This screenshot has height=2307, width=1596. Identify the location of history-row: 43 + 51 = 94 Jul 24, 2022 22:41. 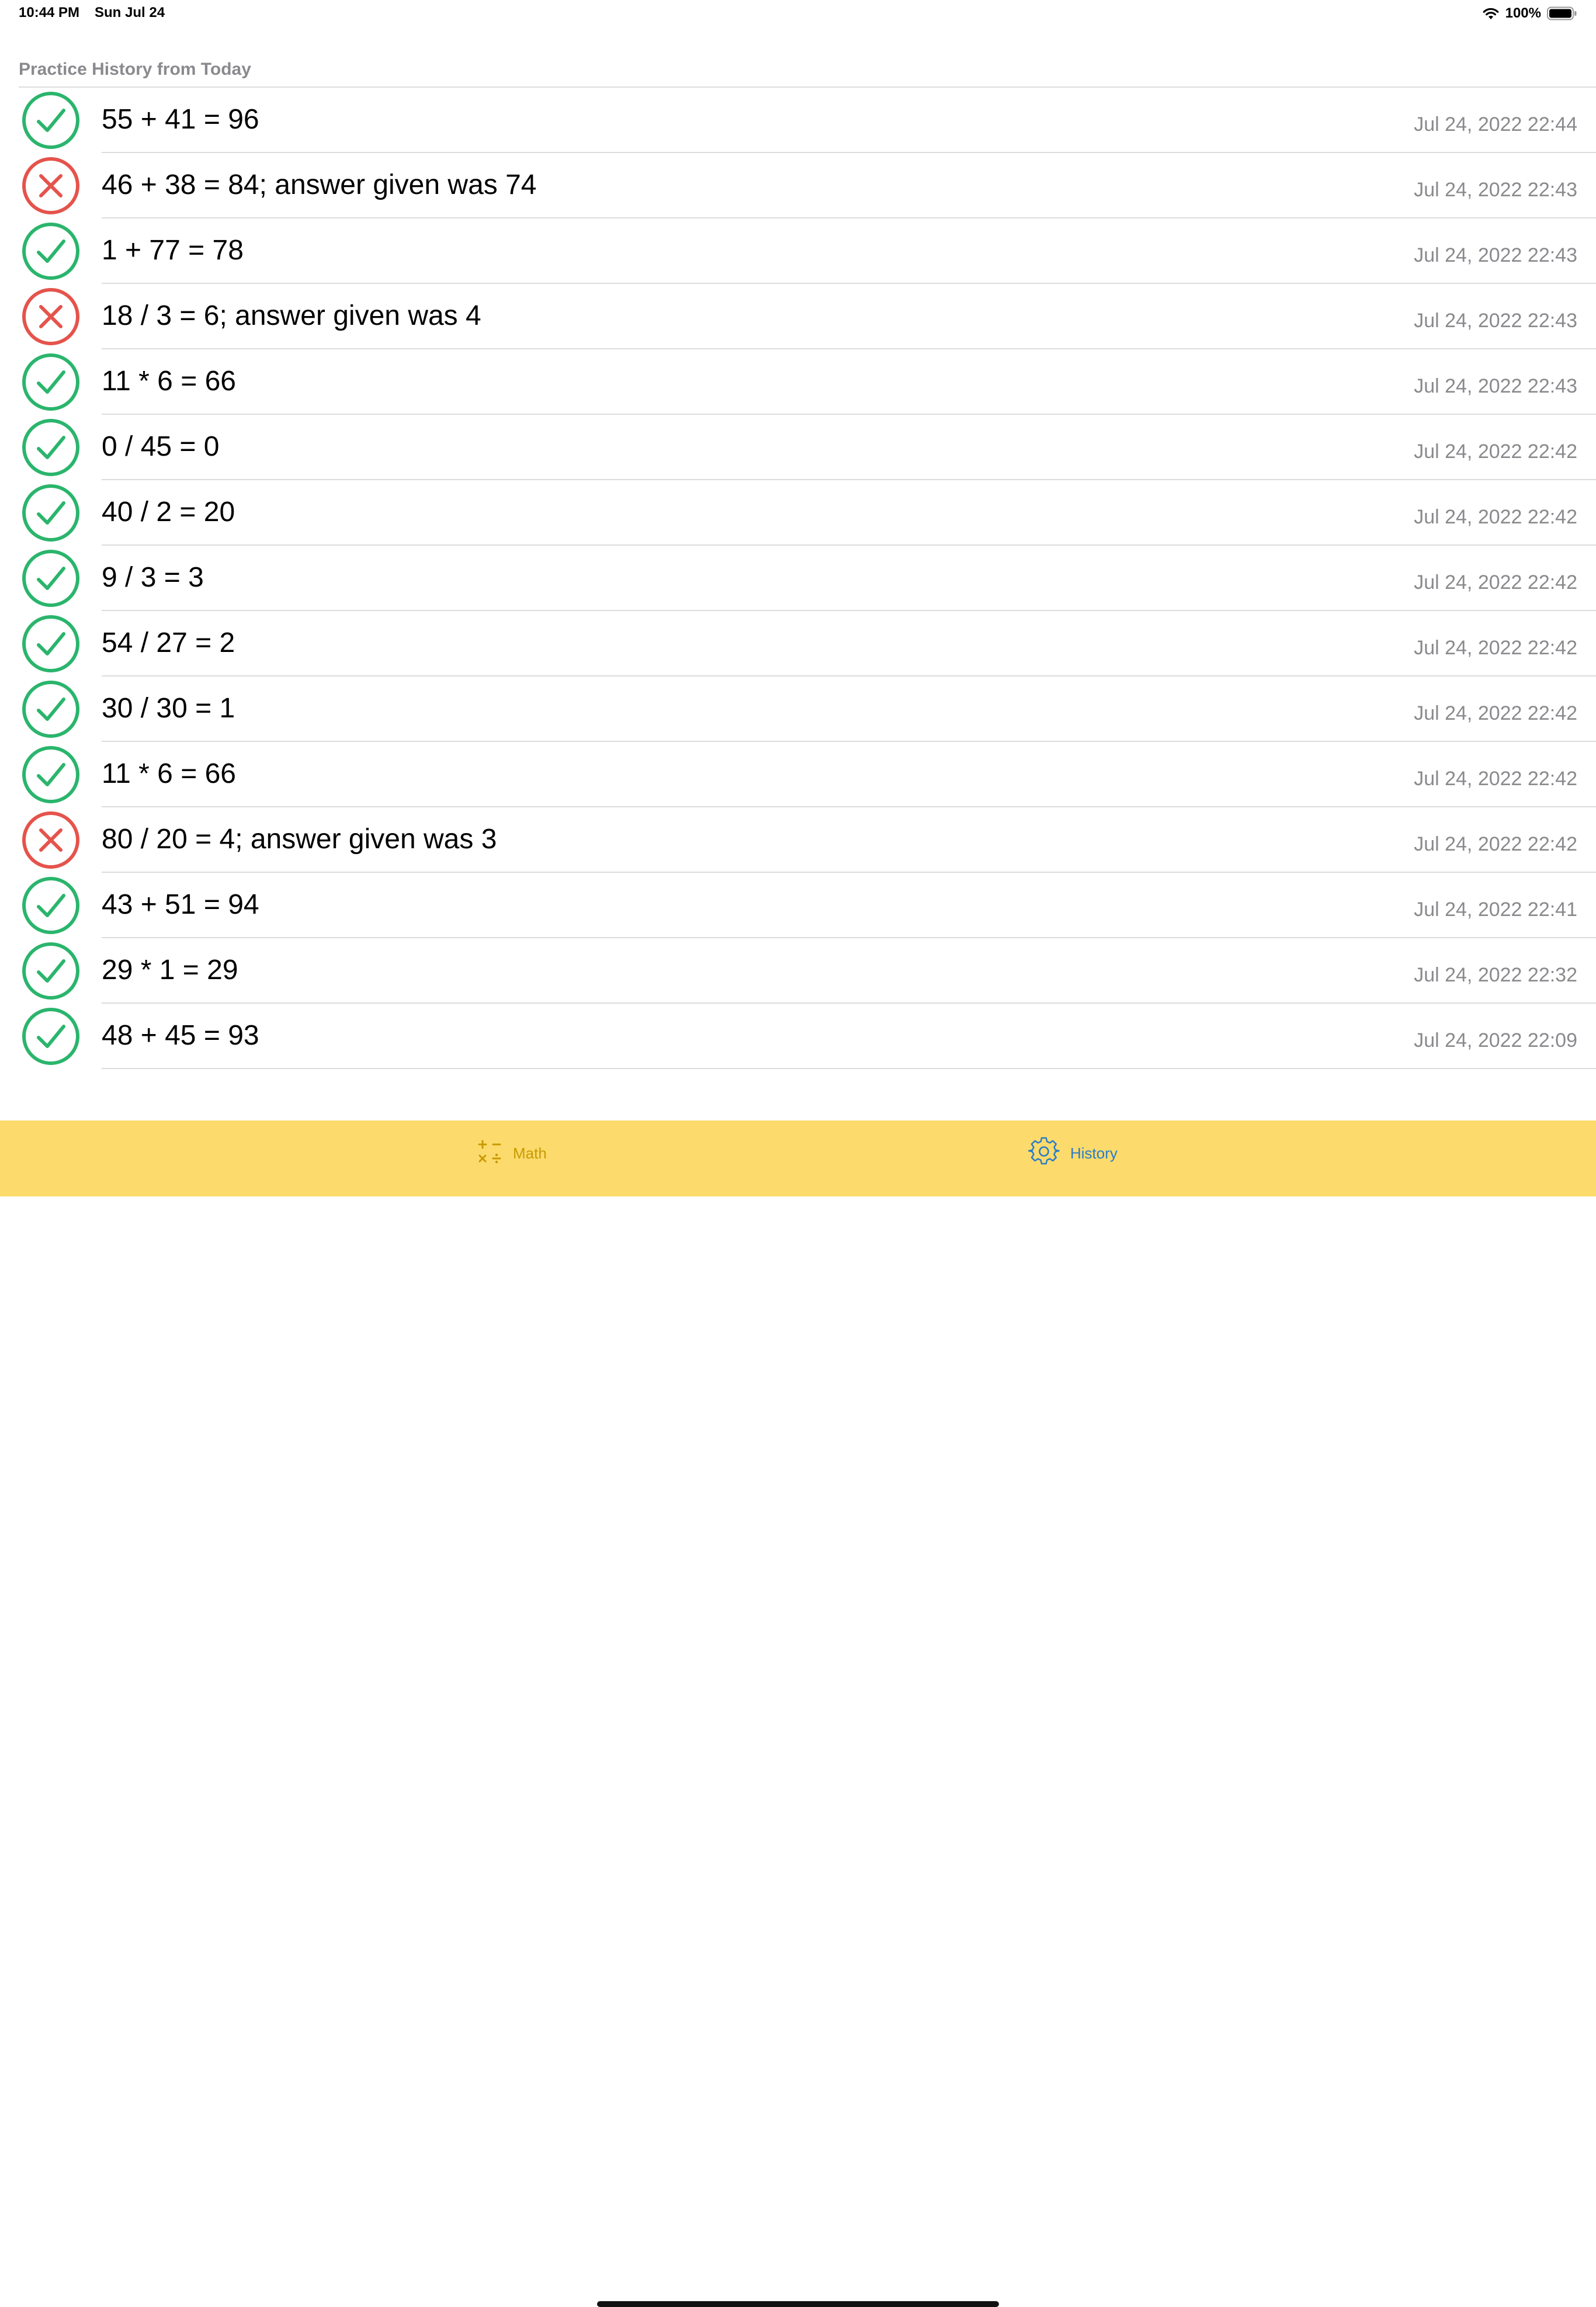
(798, 906).